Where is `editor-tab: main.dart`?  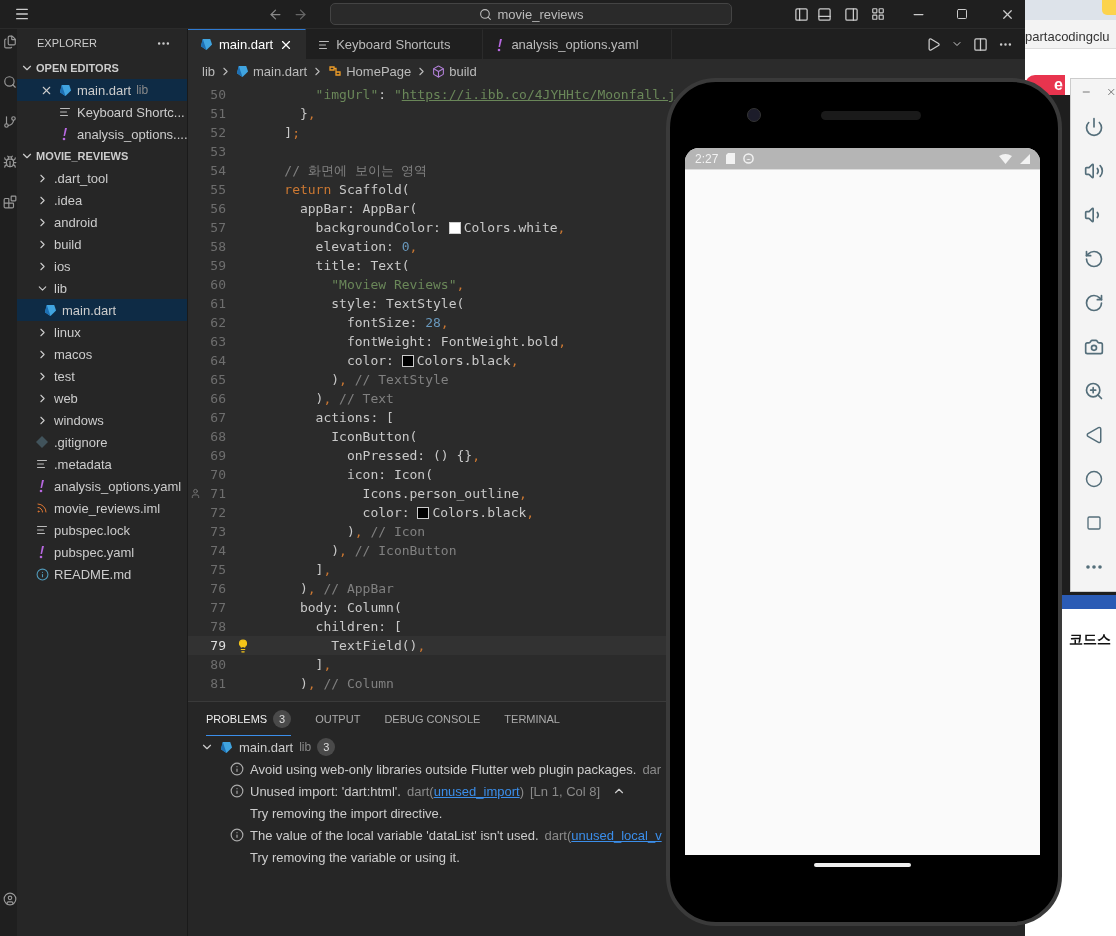
editor-tab: main.dart is located at coordinates (247, 44).